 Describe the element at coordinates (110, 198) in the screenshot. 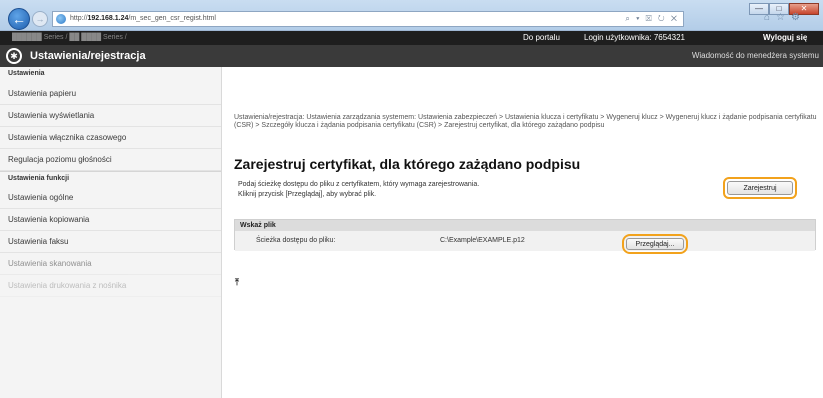

I see `sidebar-item-general: Ustawienia ogólne` at that location.